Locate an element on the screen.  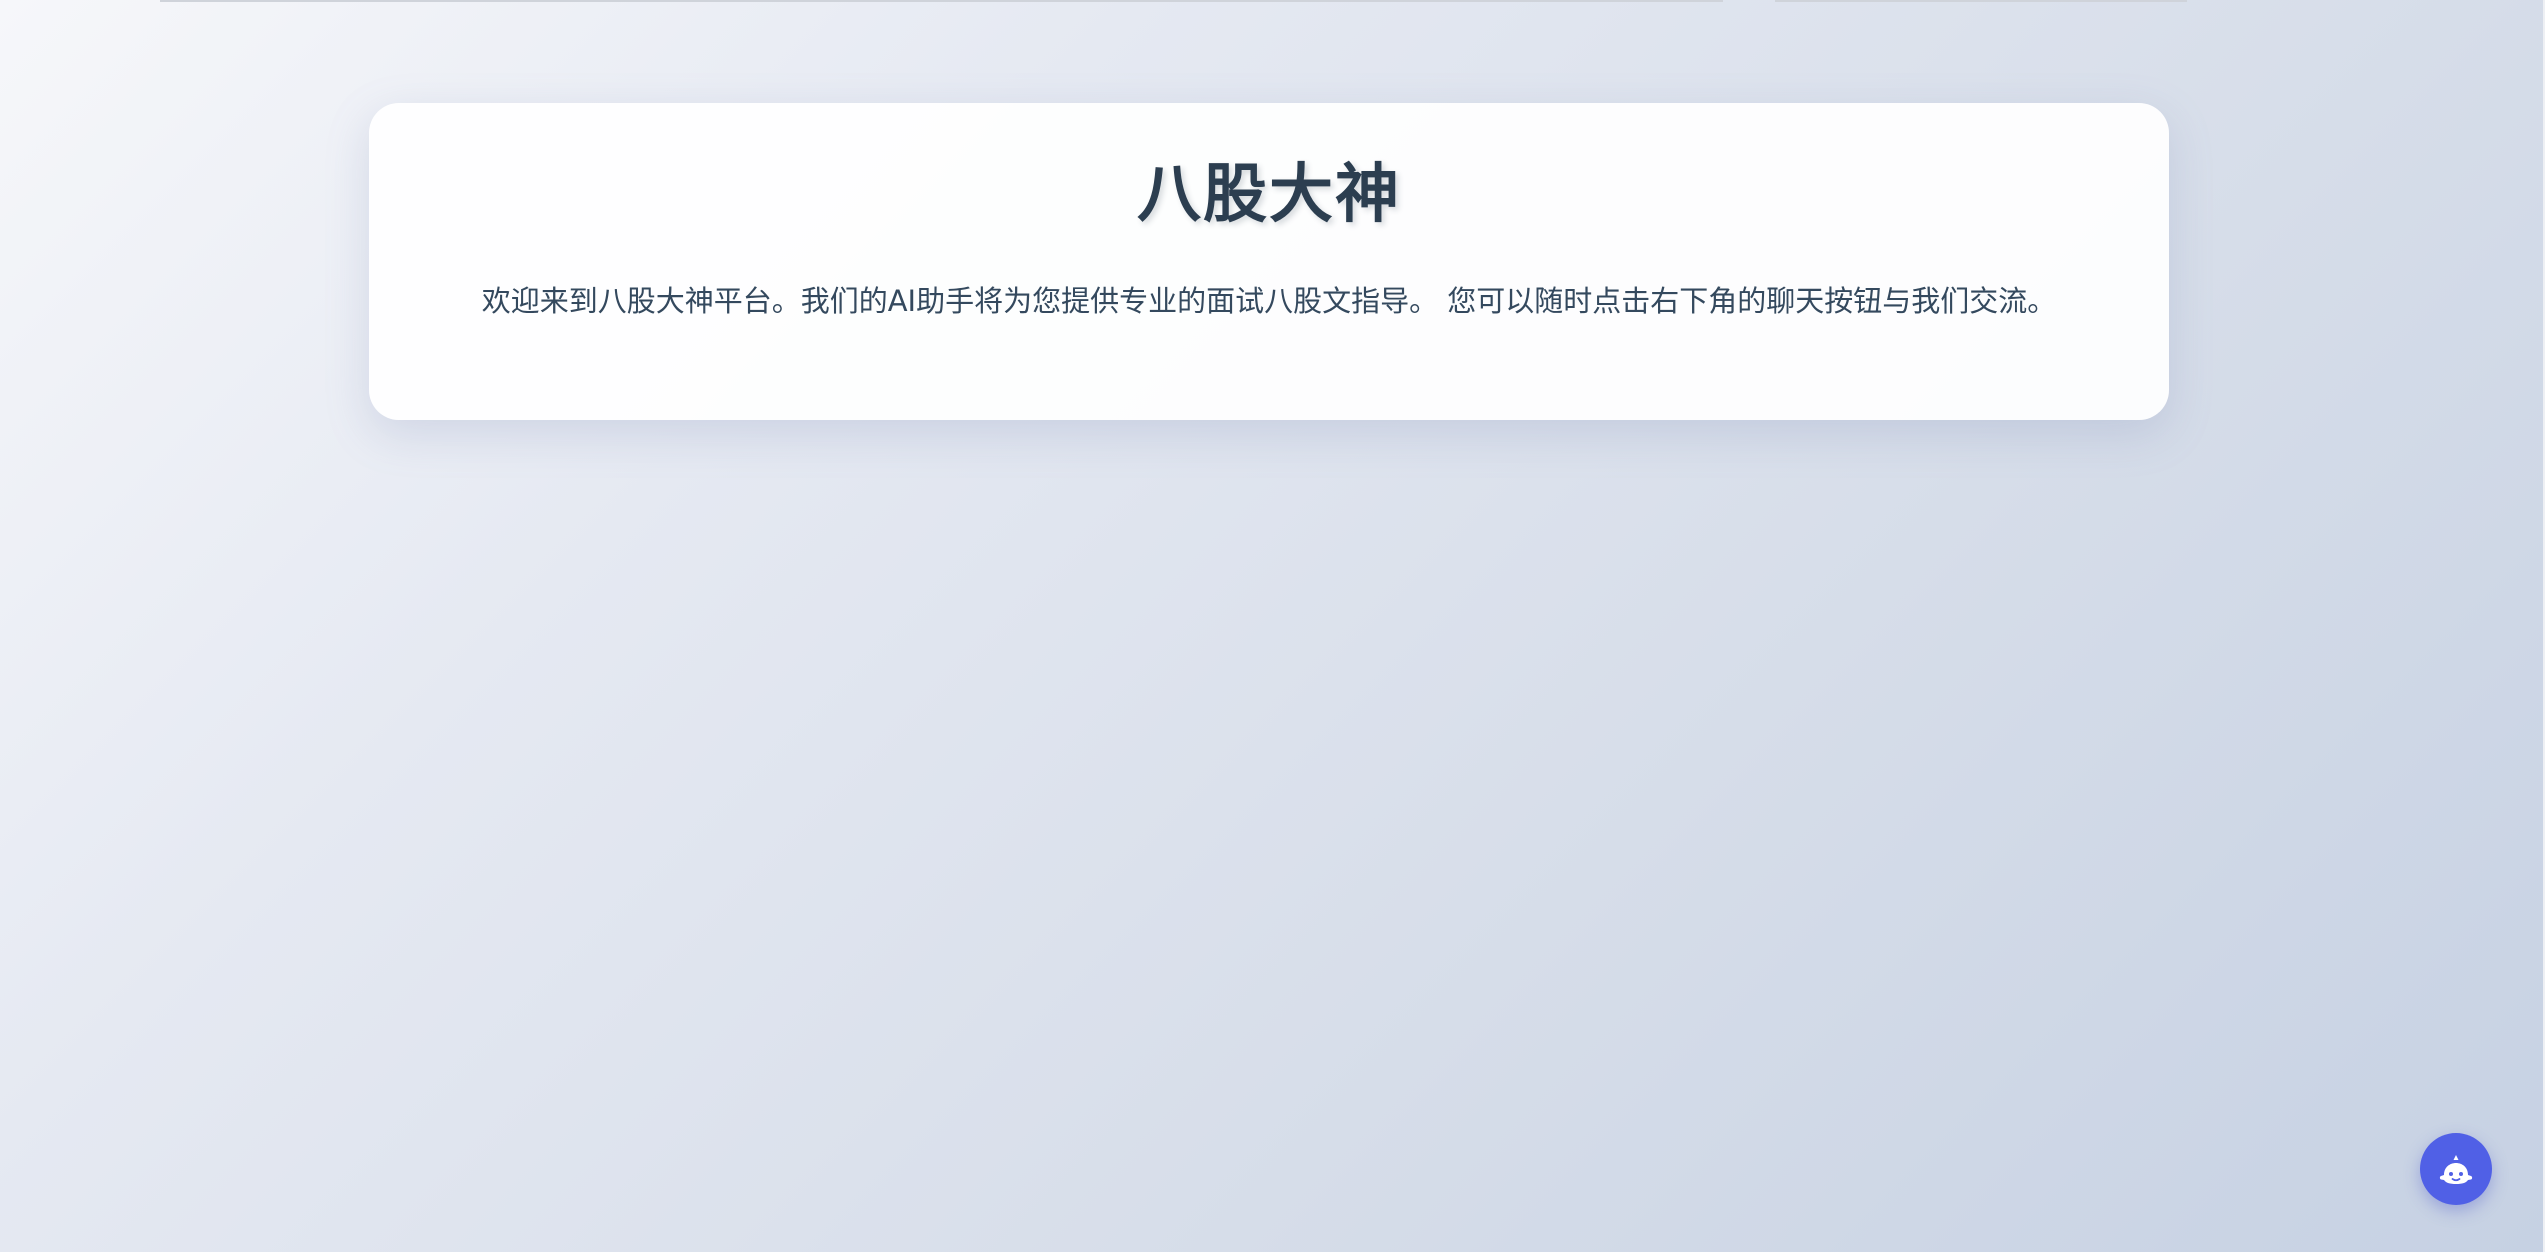
chat-button is located at coordinates (2456, 1169).